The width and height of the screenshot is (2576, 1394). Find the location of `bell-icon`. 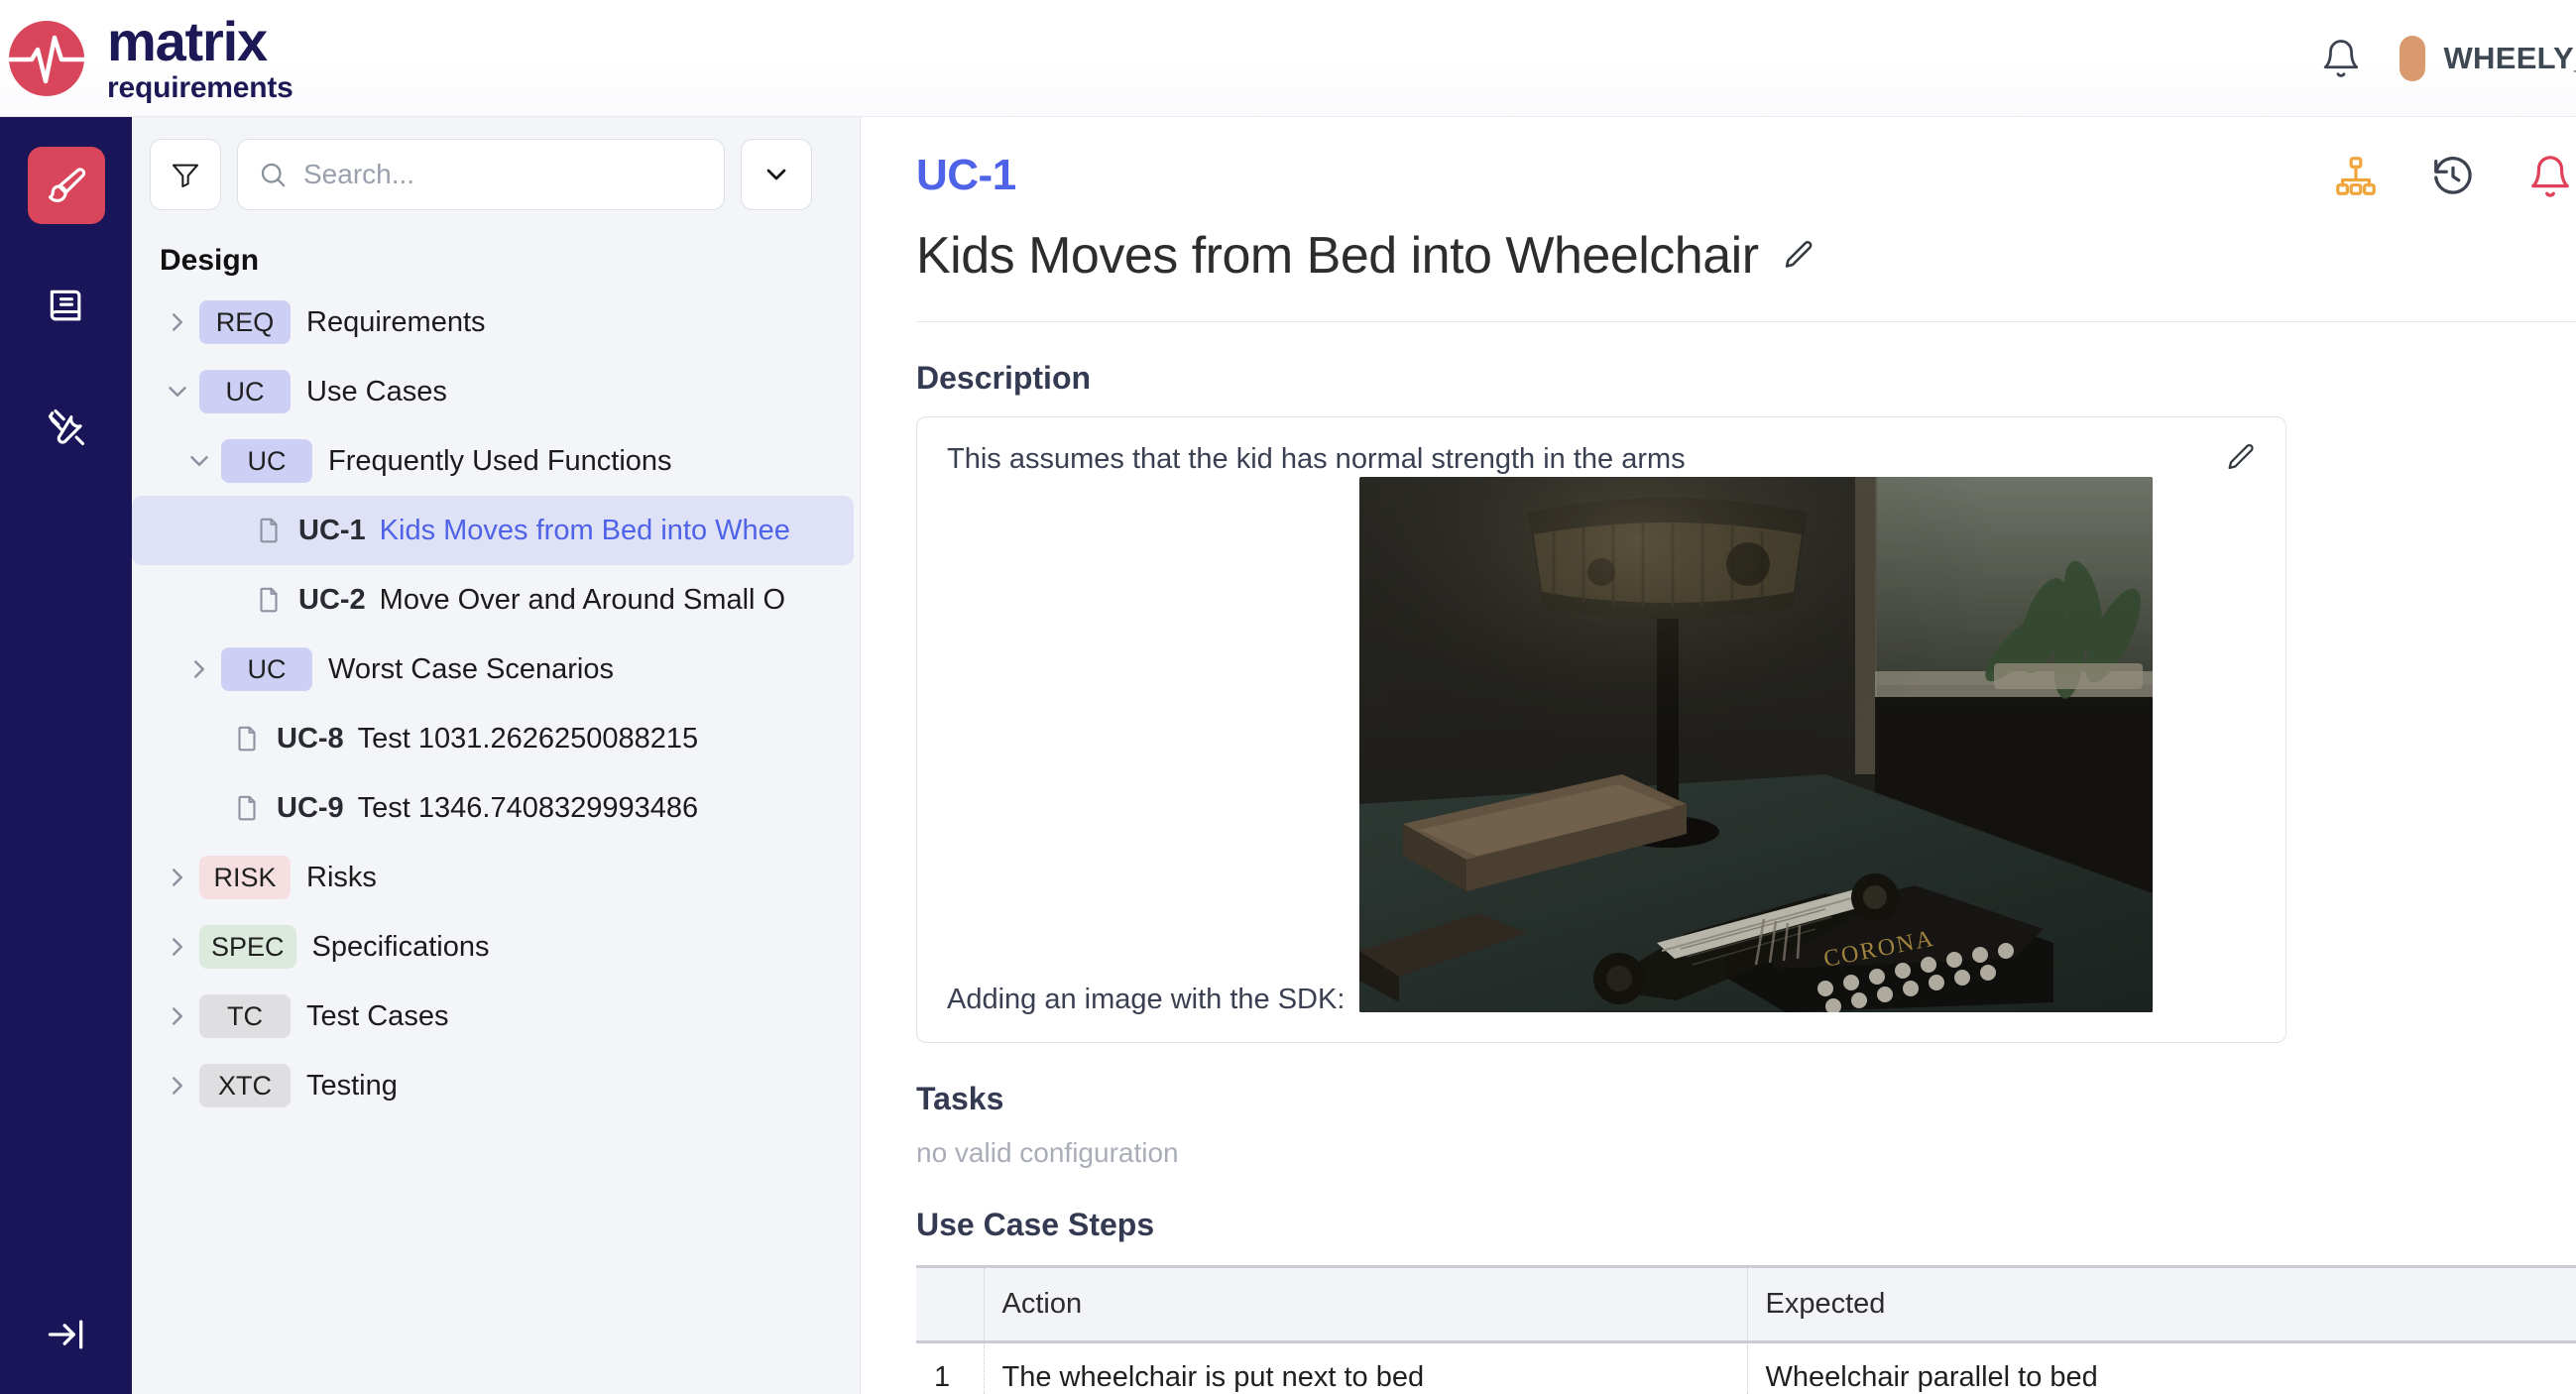

bell-icon is located at coordinates (2341, 58).